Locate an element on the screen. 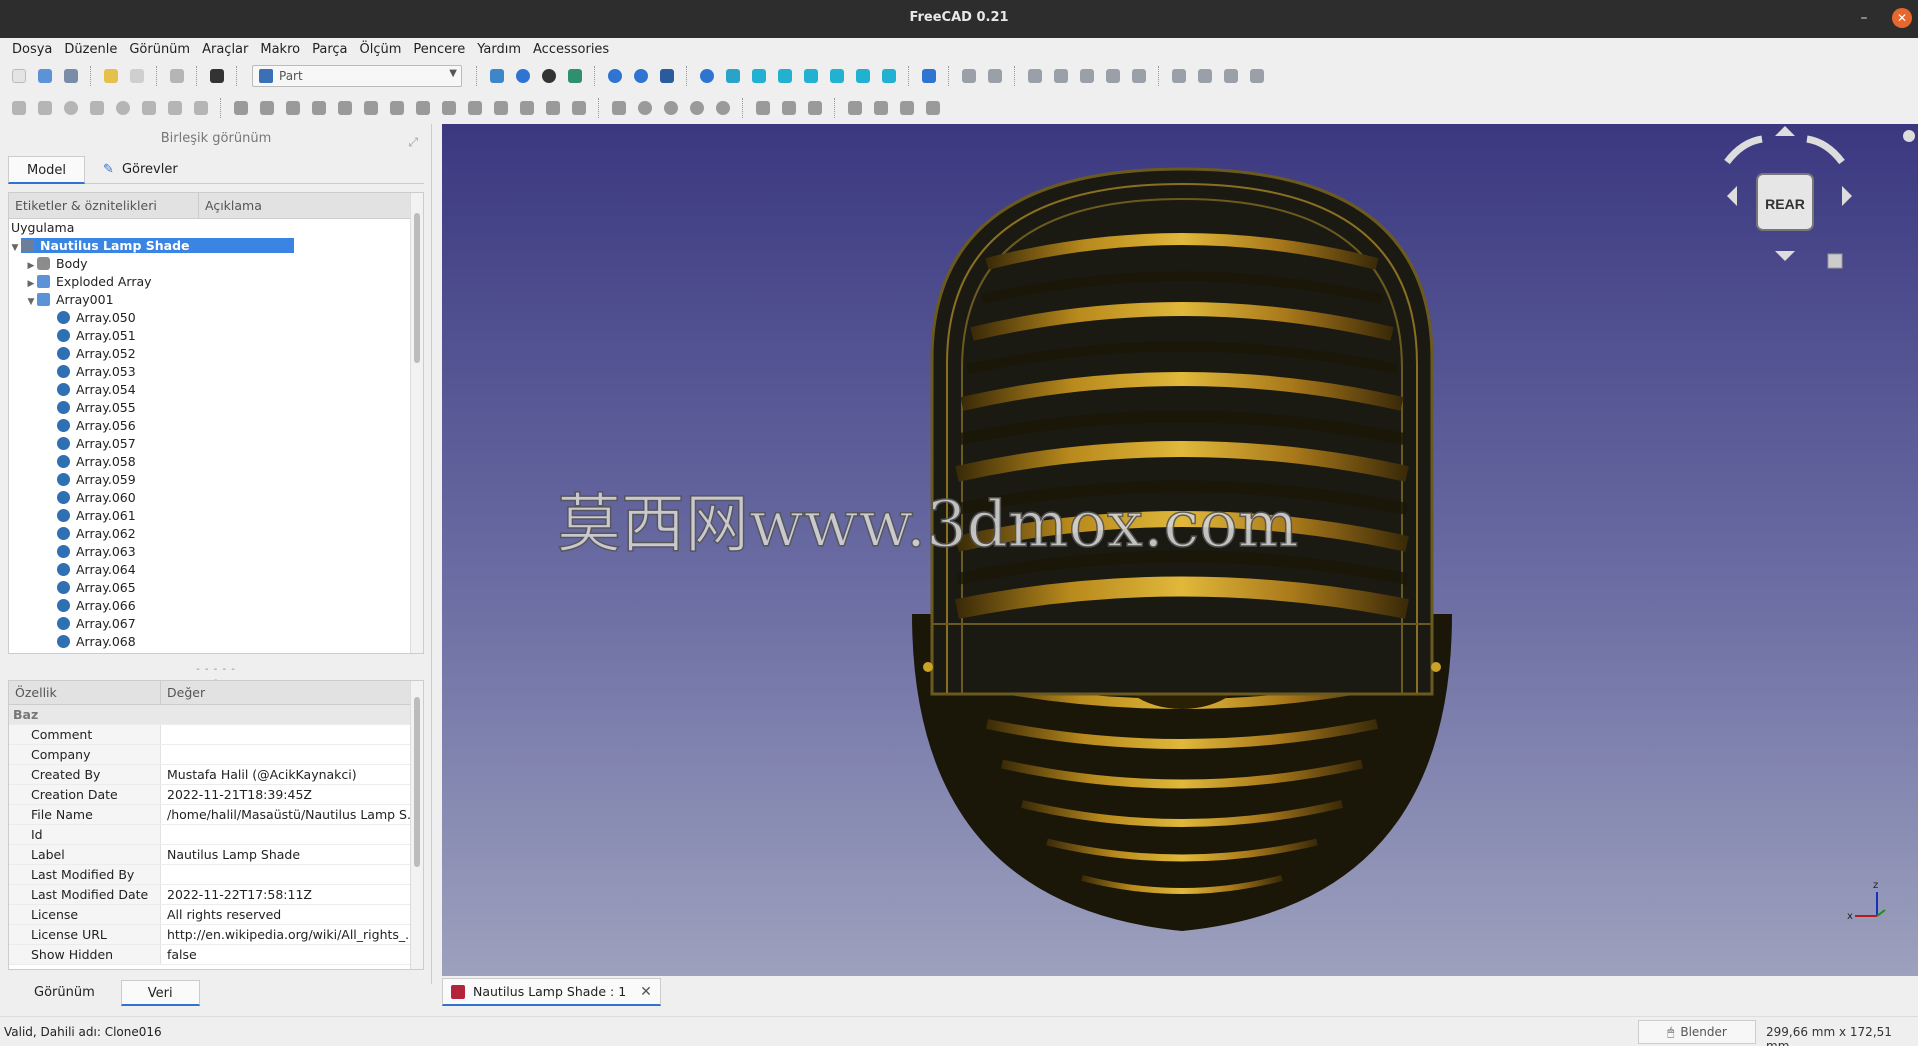 This screenshot has width=1918, height=1046. tree-item-array-child: Array.055 is located at coordinates (210, 408).